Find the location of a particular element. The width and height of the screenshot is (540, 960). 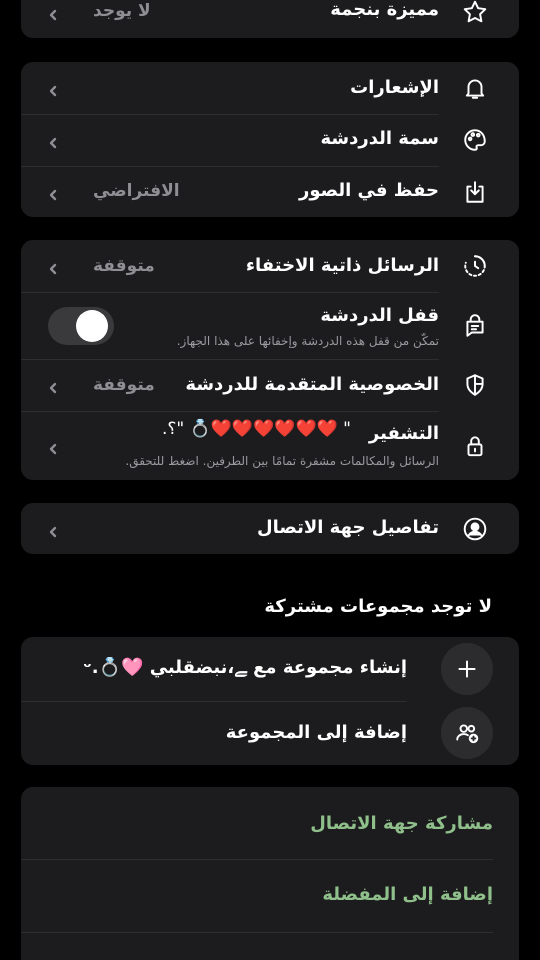

add-to-group-title: إضافة إلى المجموعة is located at coordinates (316, 732).